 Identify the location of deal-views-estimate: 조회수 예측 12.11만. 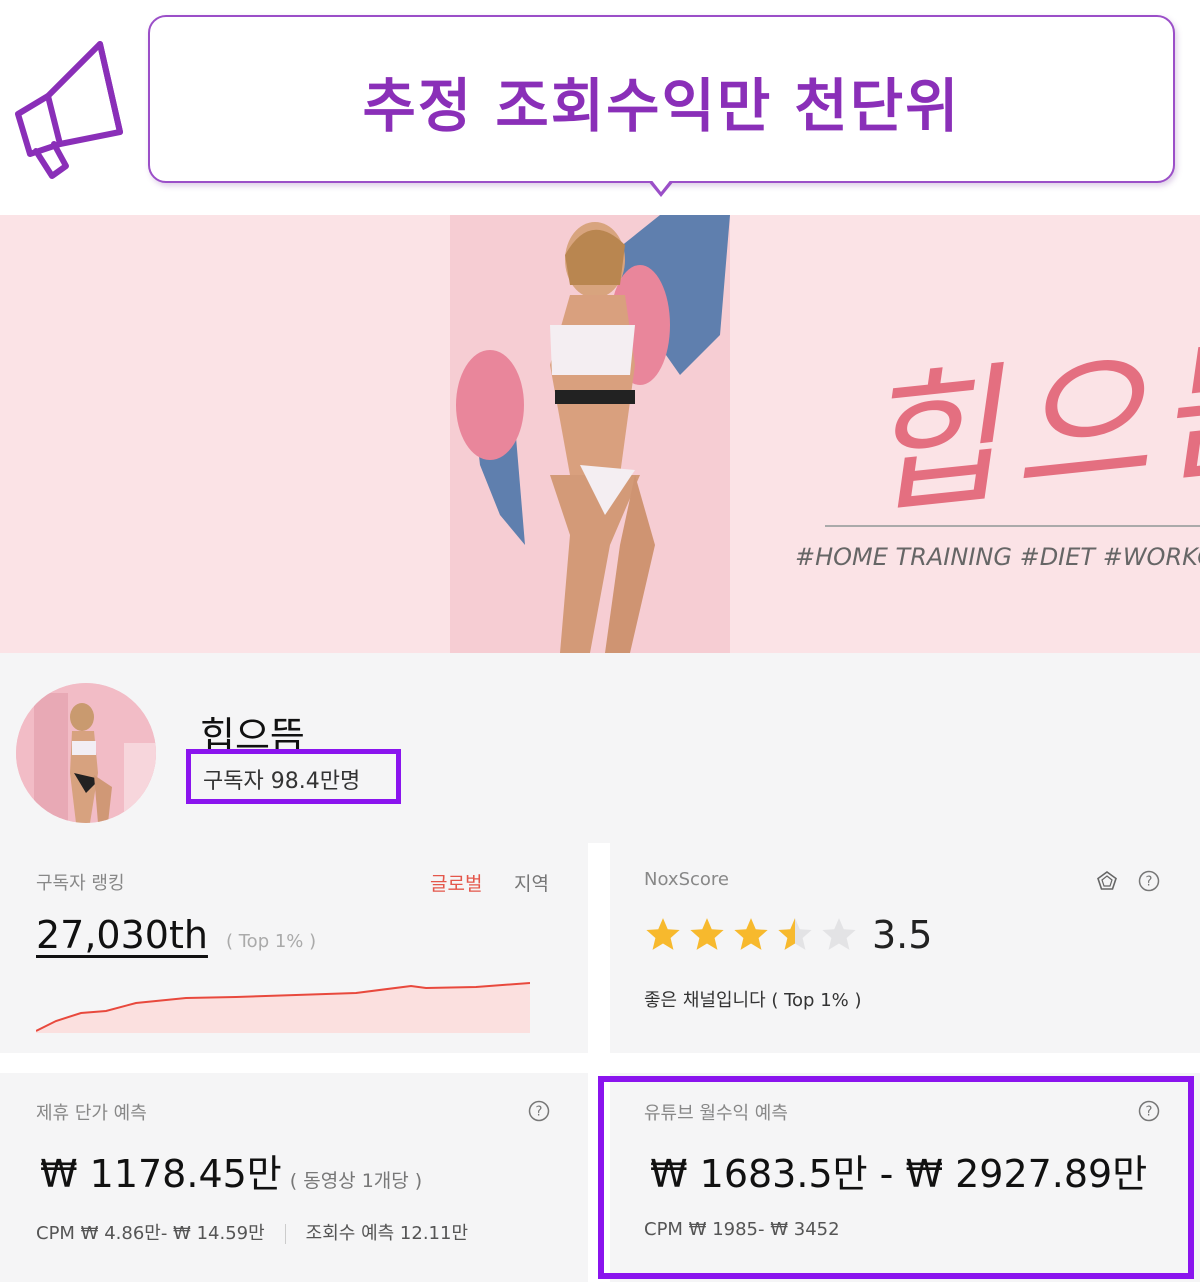
(387, 1233).